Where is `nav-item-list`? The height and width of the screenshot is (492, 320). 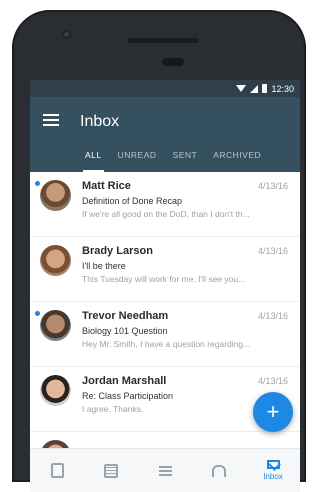 nav-item-list is located at coordinates (165, 470).